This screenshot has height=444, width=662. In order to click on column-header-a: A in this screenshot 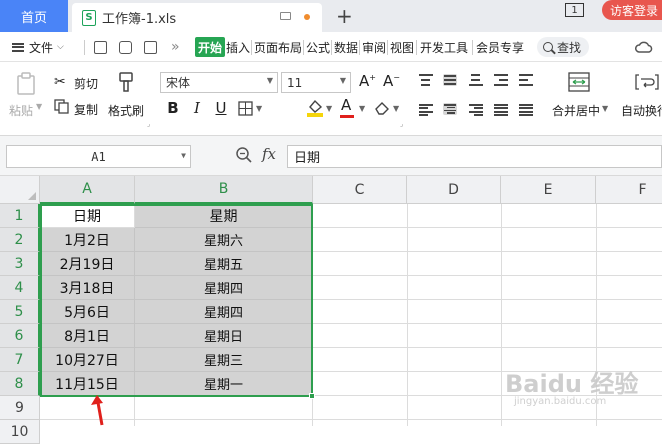, I will do `click(87, 190)`.